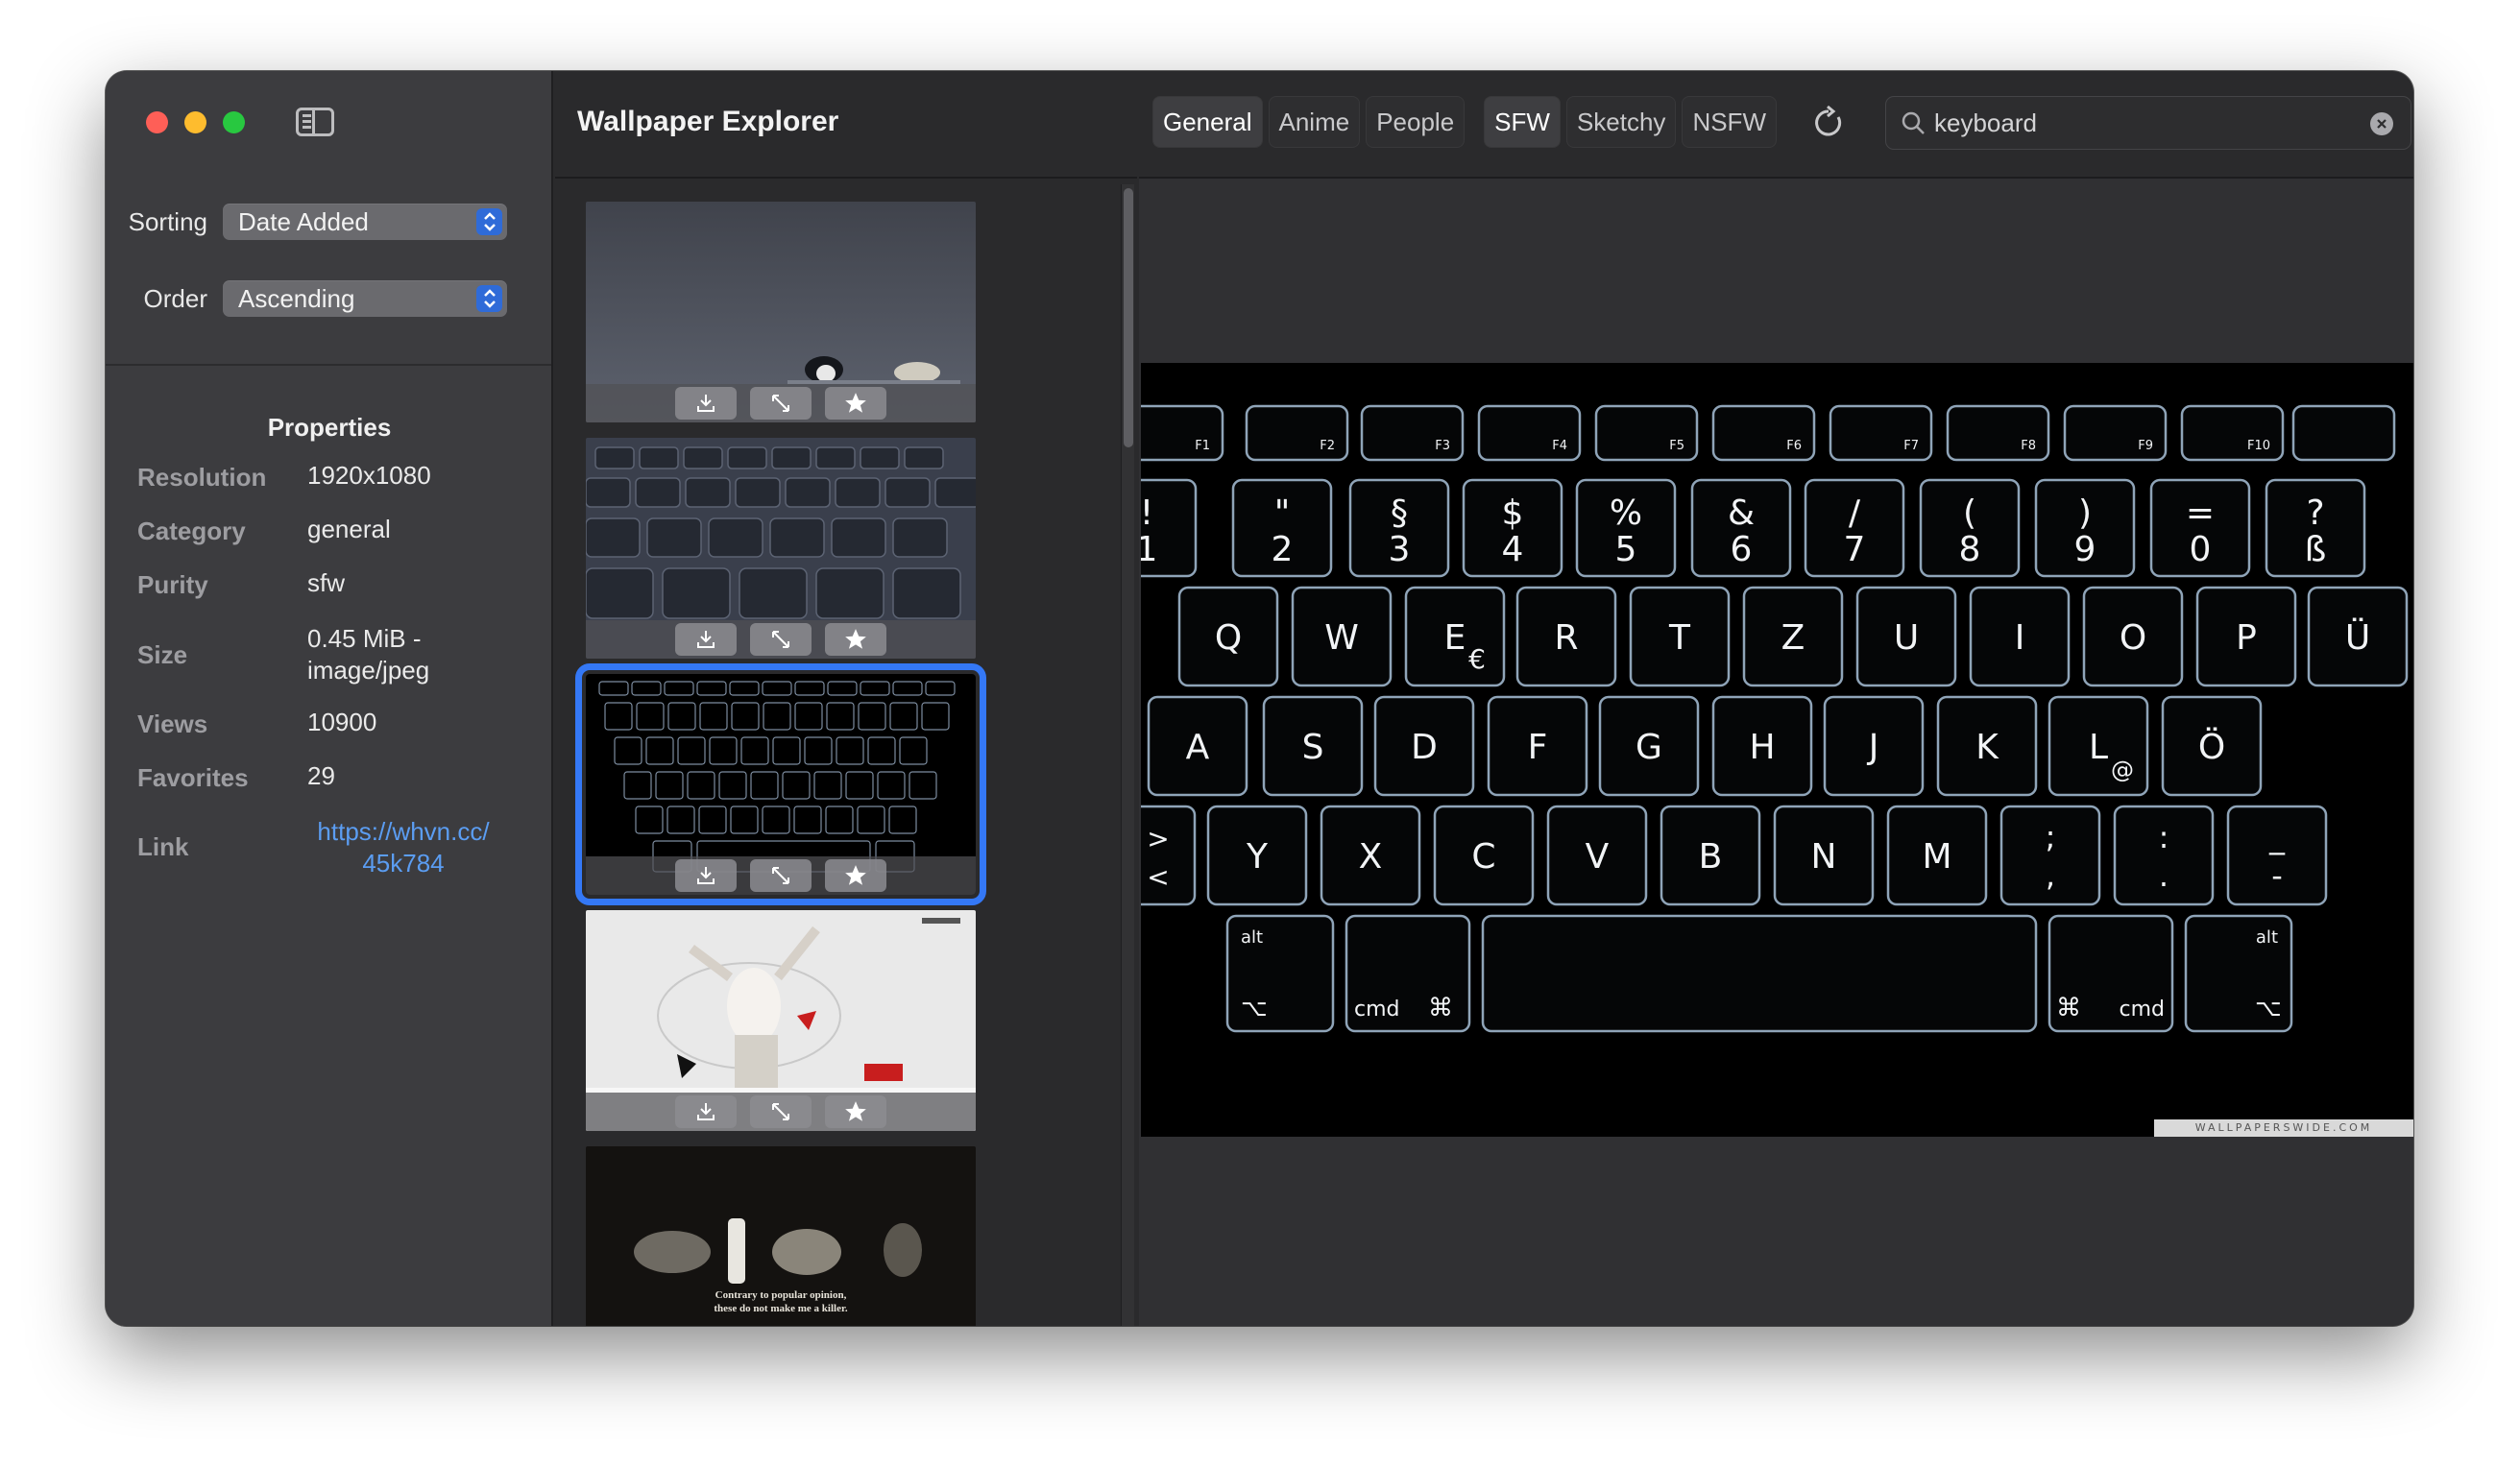 This screenshot has height=1467, width=2520. I want to click on search-field, so click(2148, 123).